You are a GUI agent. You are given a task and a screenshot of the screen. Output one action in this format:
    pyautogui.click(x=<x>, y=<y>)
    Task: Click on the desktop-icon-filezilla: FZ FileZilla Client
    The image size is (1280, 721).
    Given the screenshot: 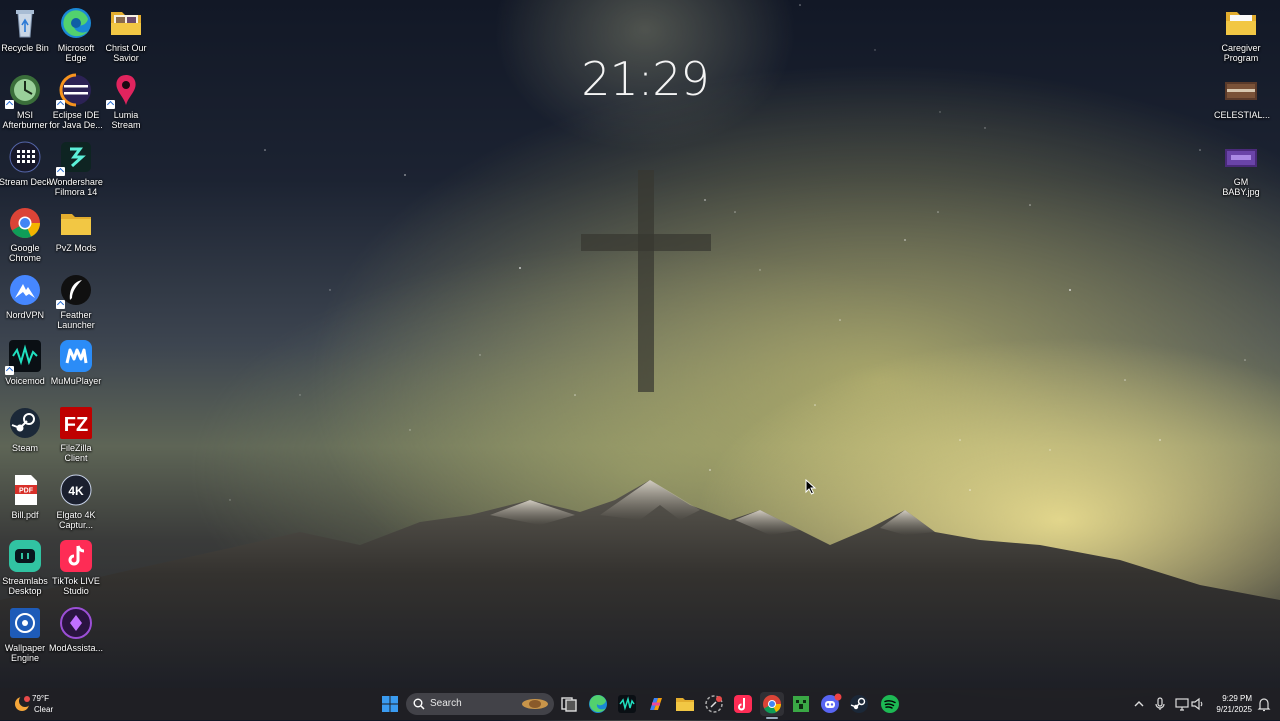 What is the action you would take?
    pyautogui.click(x=76, y=434)
    